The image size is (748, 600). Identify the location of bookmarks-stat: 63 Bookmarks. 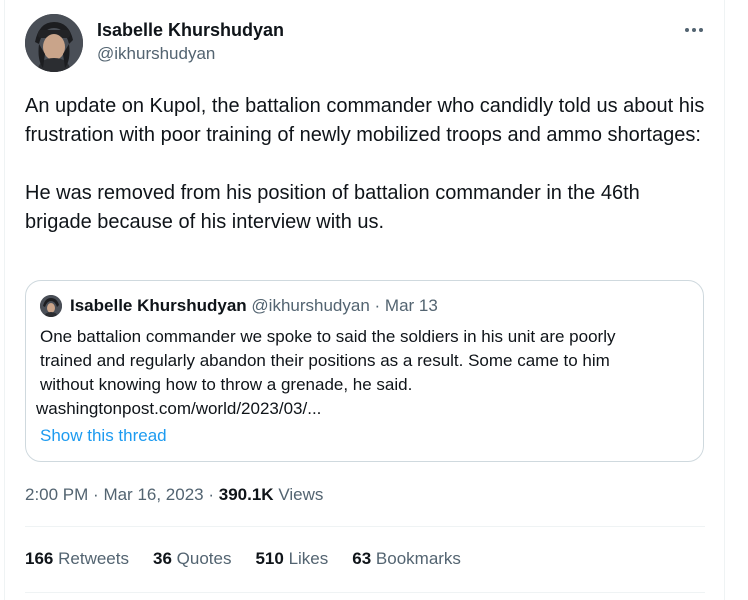
(406, 559).